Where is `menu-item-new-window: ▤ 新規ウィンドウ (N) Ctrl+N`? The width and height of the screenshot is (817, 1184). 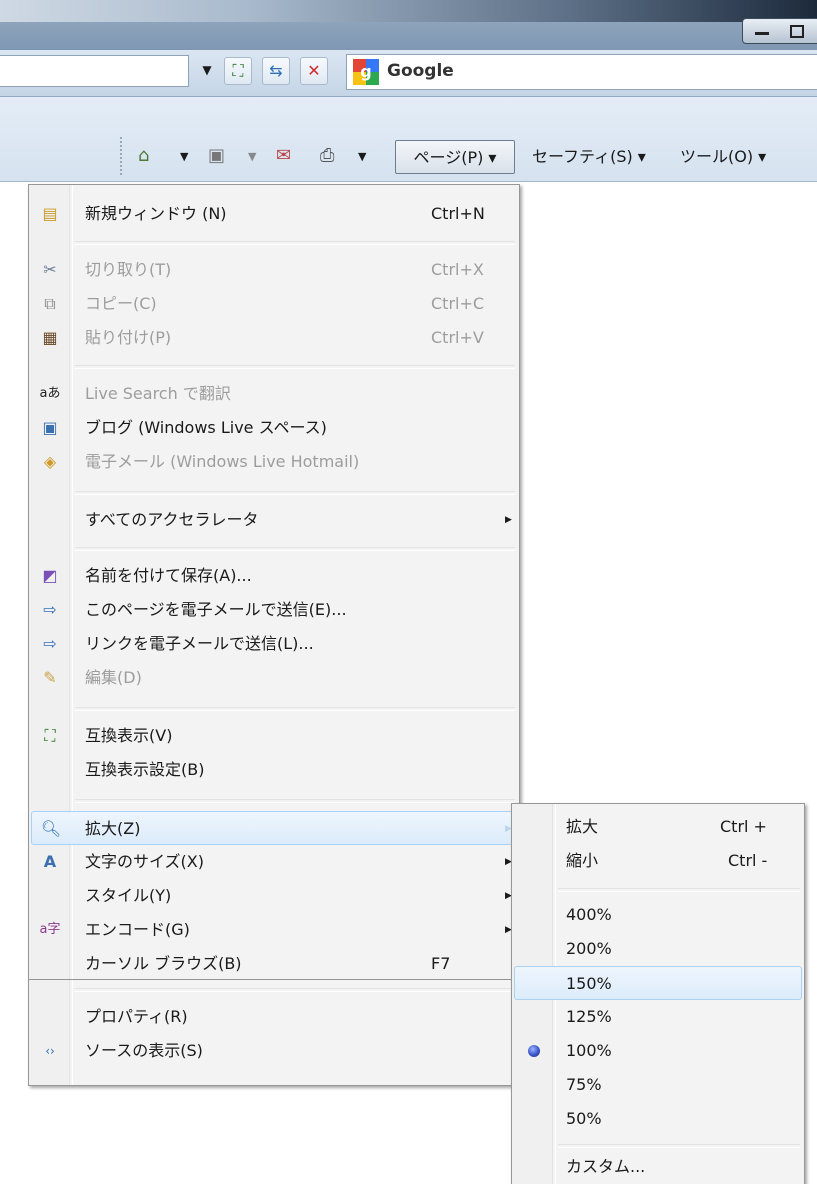 menu-item-new-window: ▤ 新規ウィンドウ (N) Ctrl+N is located at coordinates (274, 214).